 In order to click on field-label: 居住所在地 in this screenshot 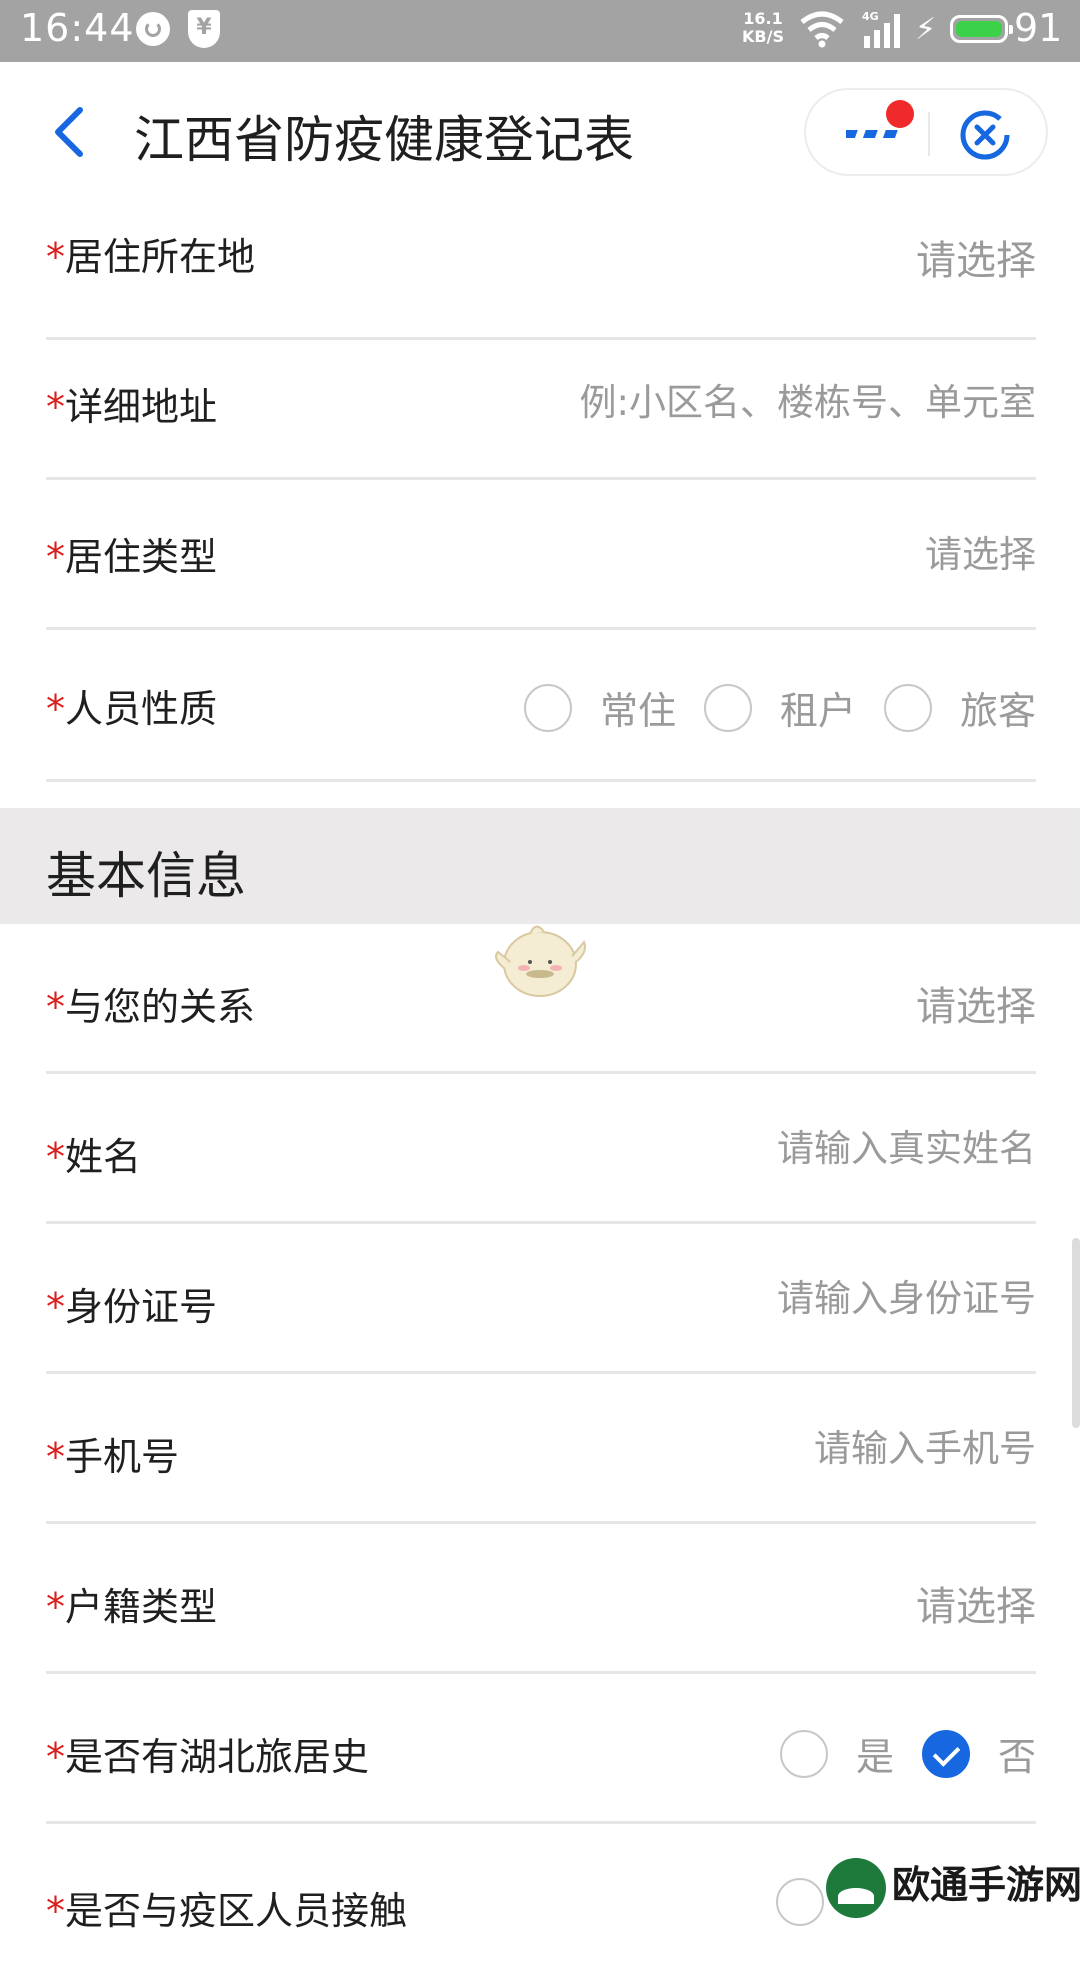, I will do `click(160, 257)`.